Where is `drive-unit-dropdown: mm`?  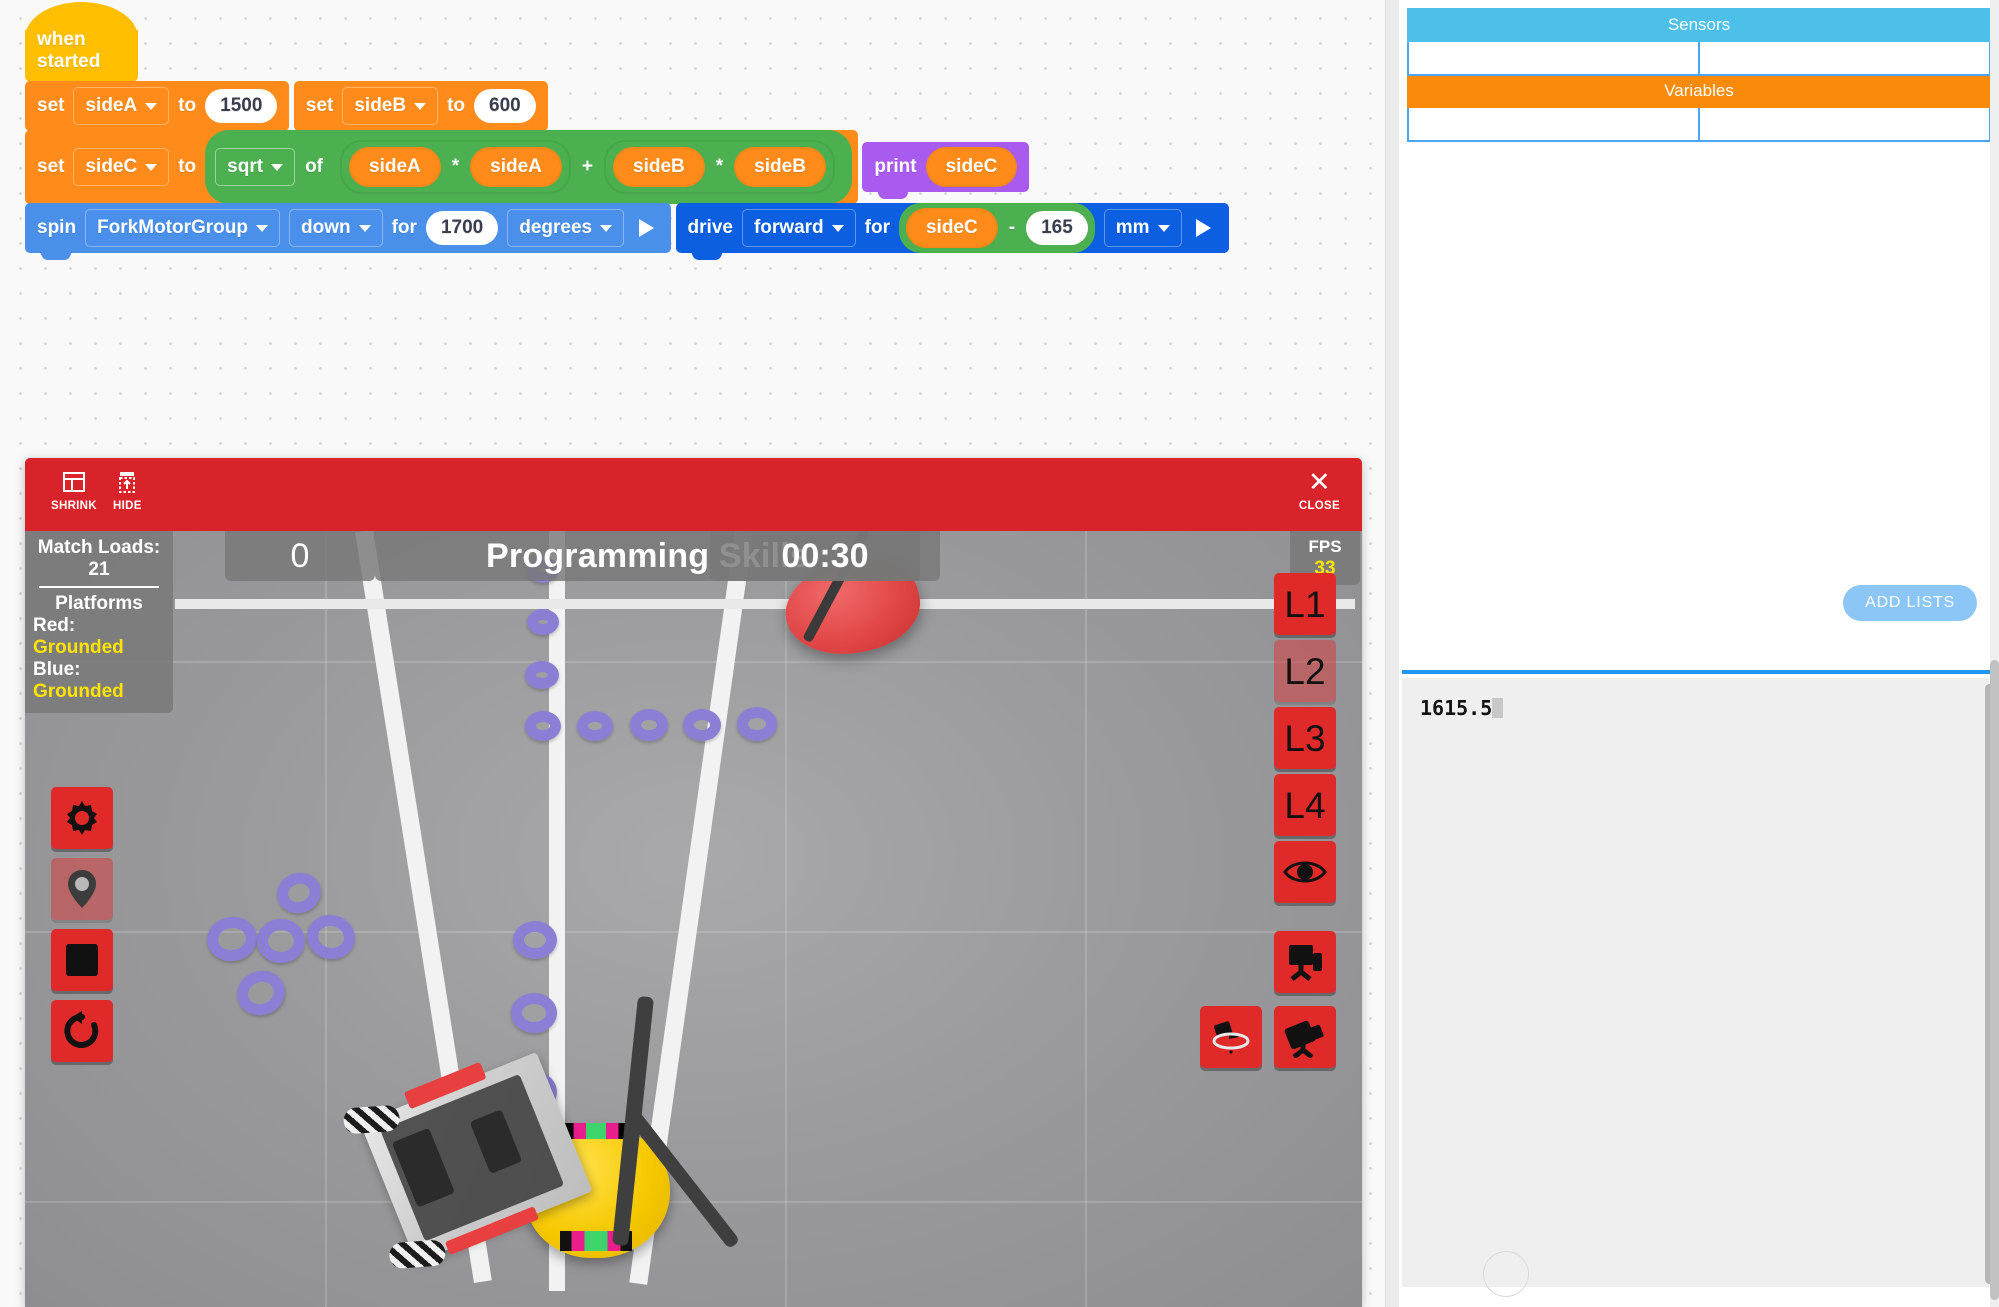
drive-unit-dropdown: mm is located at coordinates (1142, 228).